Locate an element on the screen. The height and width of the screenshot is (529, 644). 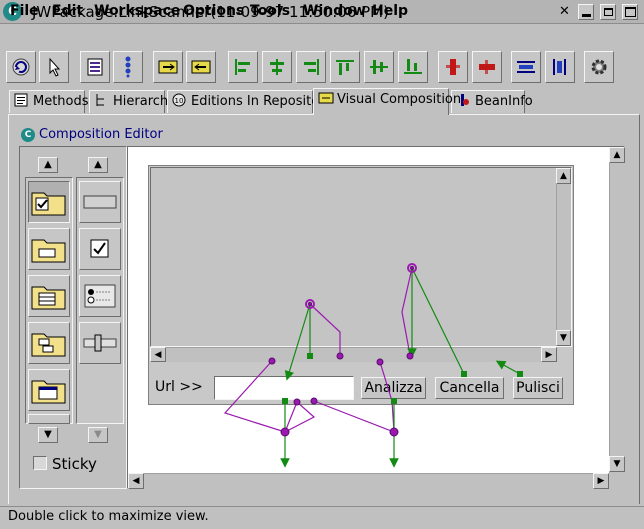
palette-category-scroll-down: ▼ is located at coordinates (48, 435).